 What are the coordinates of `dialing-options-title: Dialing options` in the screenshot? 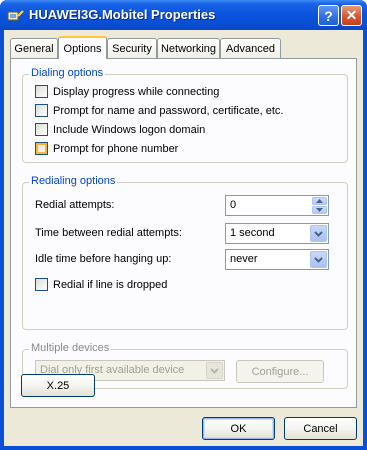 It's located at (67, 73).